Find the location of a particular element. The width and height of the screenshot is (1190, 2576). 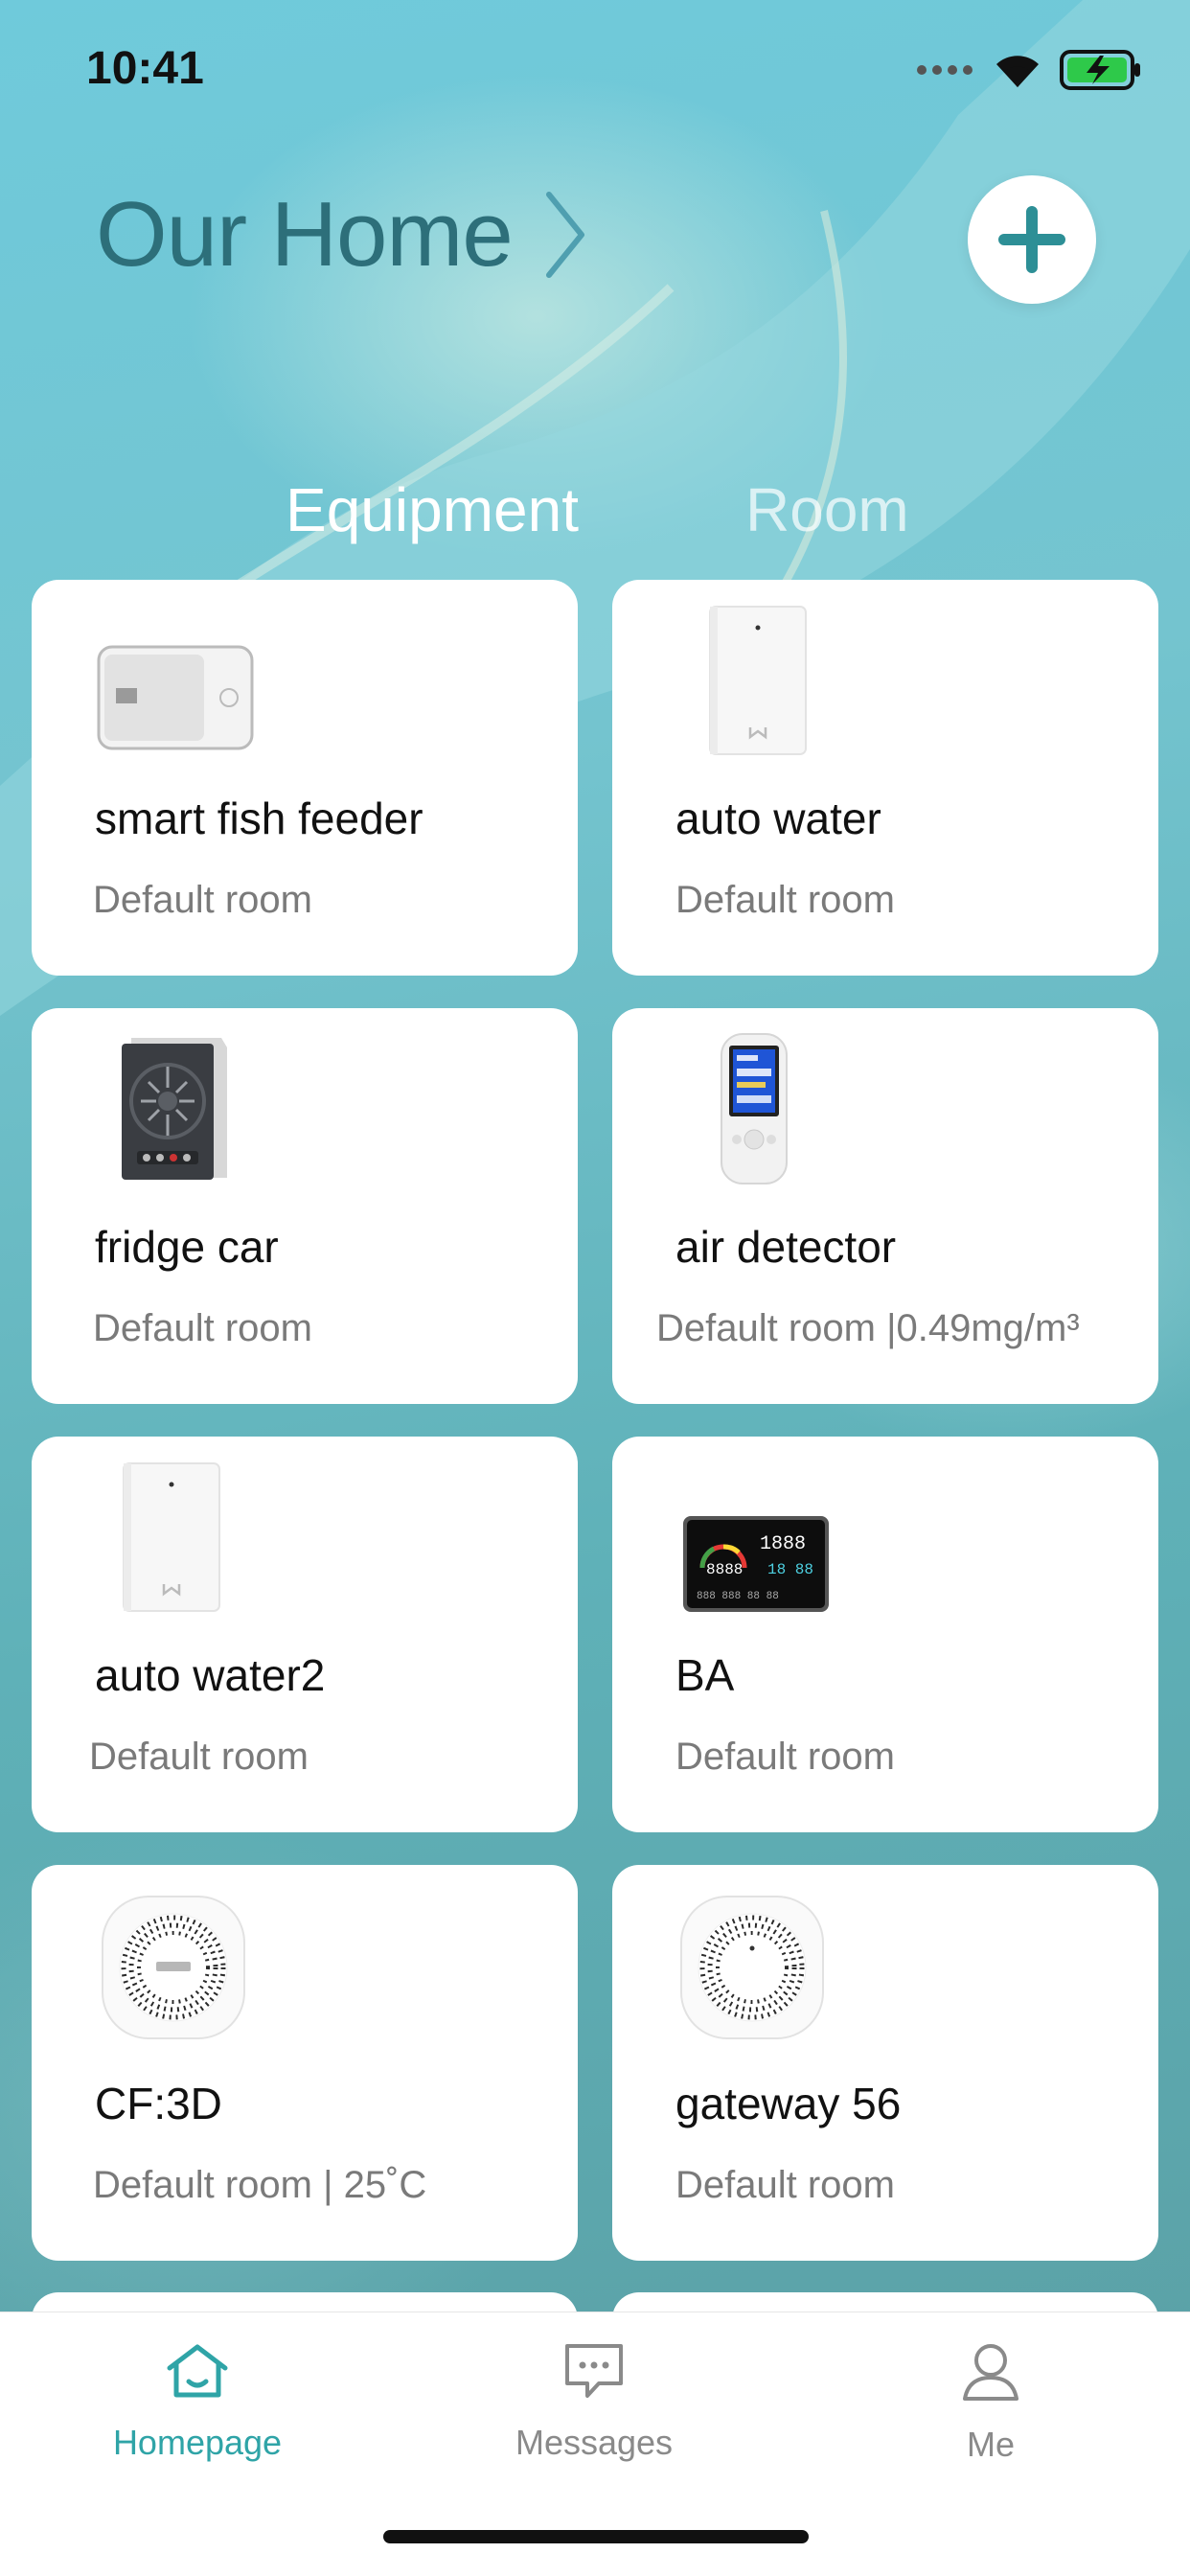

device-name: gateway 56 is located at coordinates (789, 2103).